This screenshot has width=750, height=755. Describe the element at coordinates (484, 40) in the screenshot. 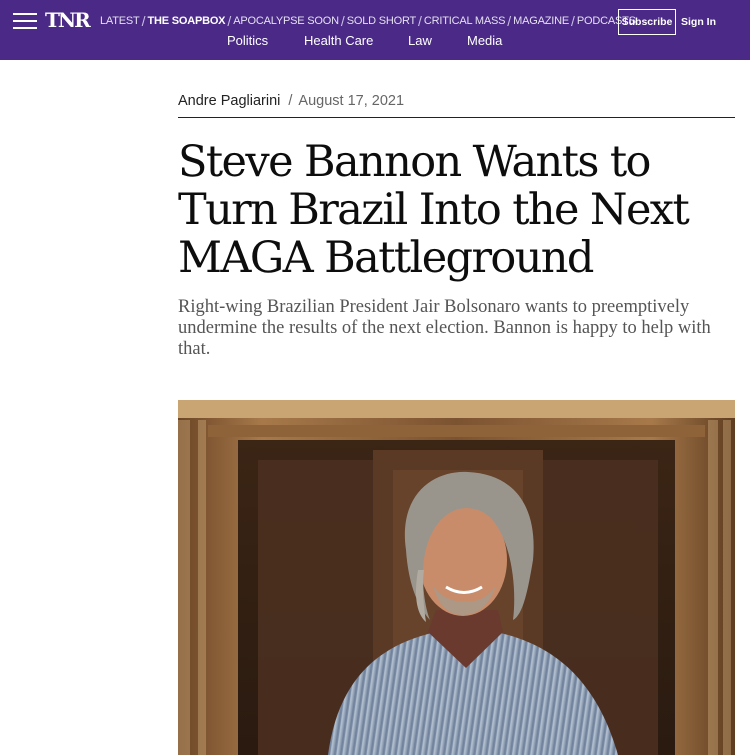

I see `topic-link-media: Media` at that location.